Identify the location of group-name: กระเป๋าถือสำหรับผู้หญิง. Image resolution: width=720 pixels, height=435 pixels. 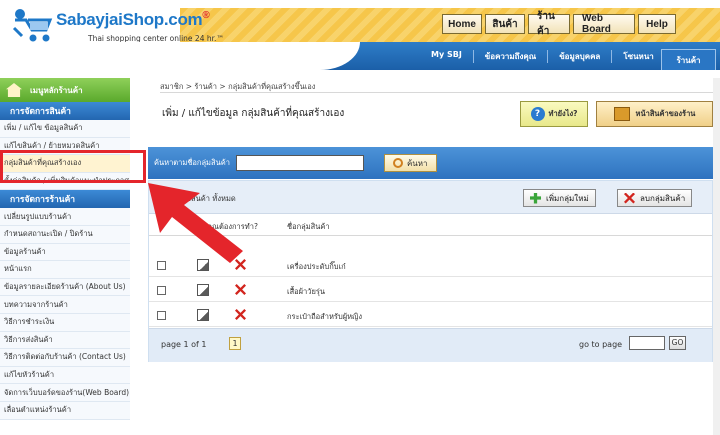
(325, 316).